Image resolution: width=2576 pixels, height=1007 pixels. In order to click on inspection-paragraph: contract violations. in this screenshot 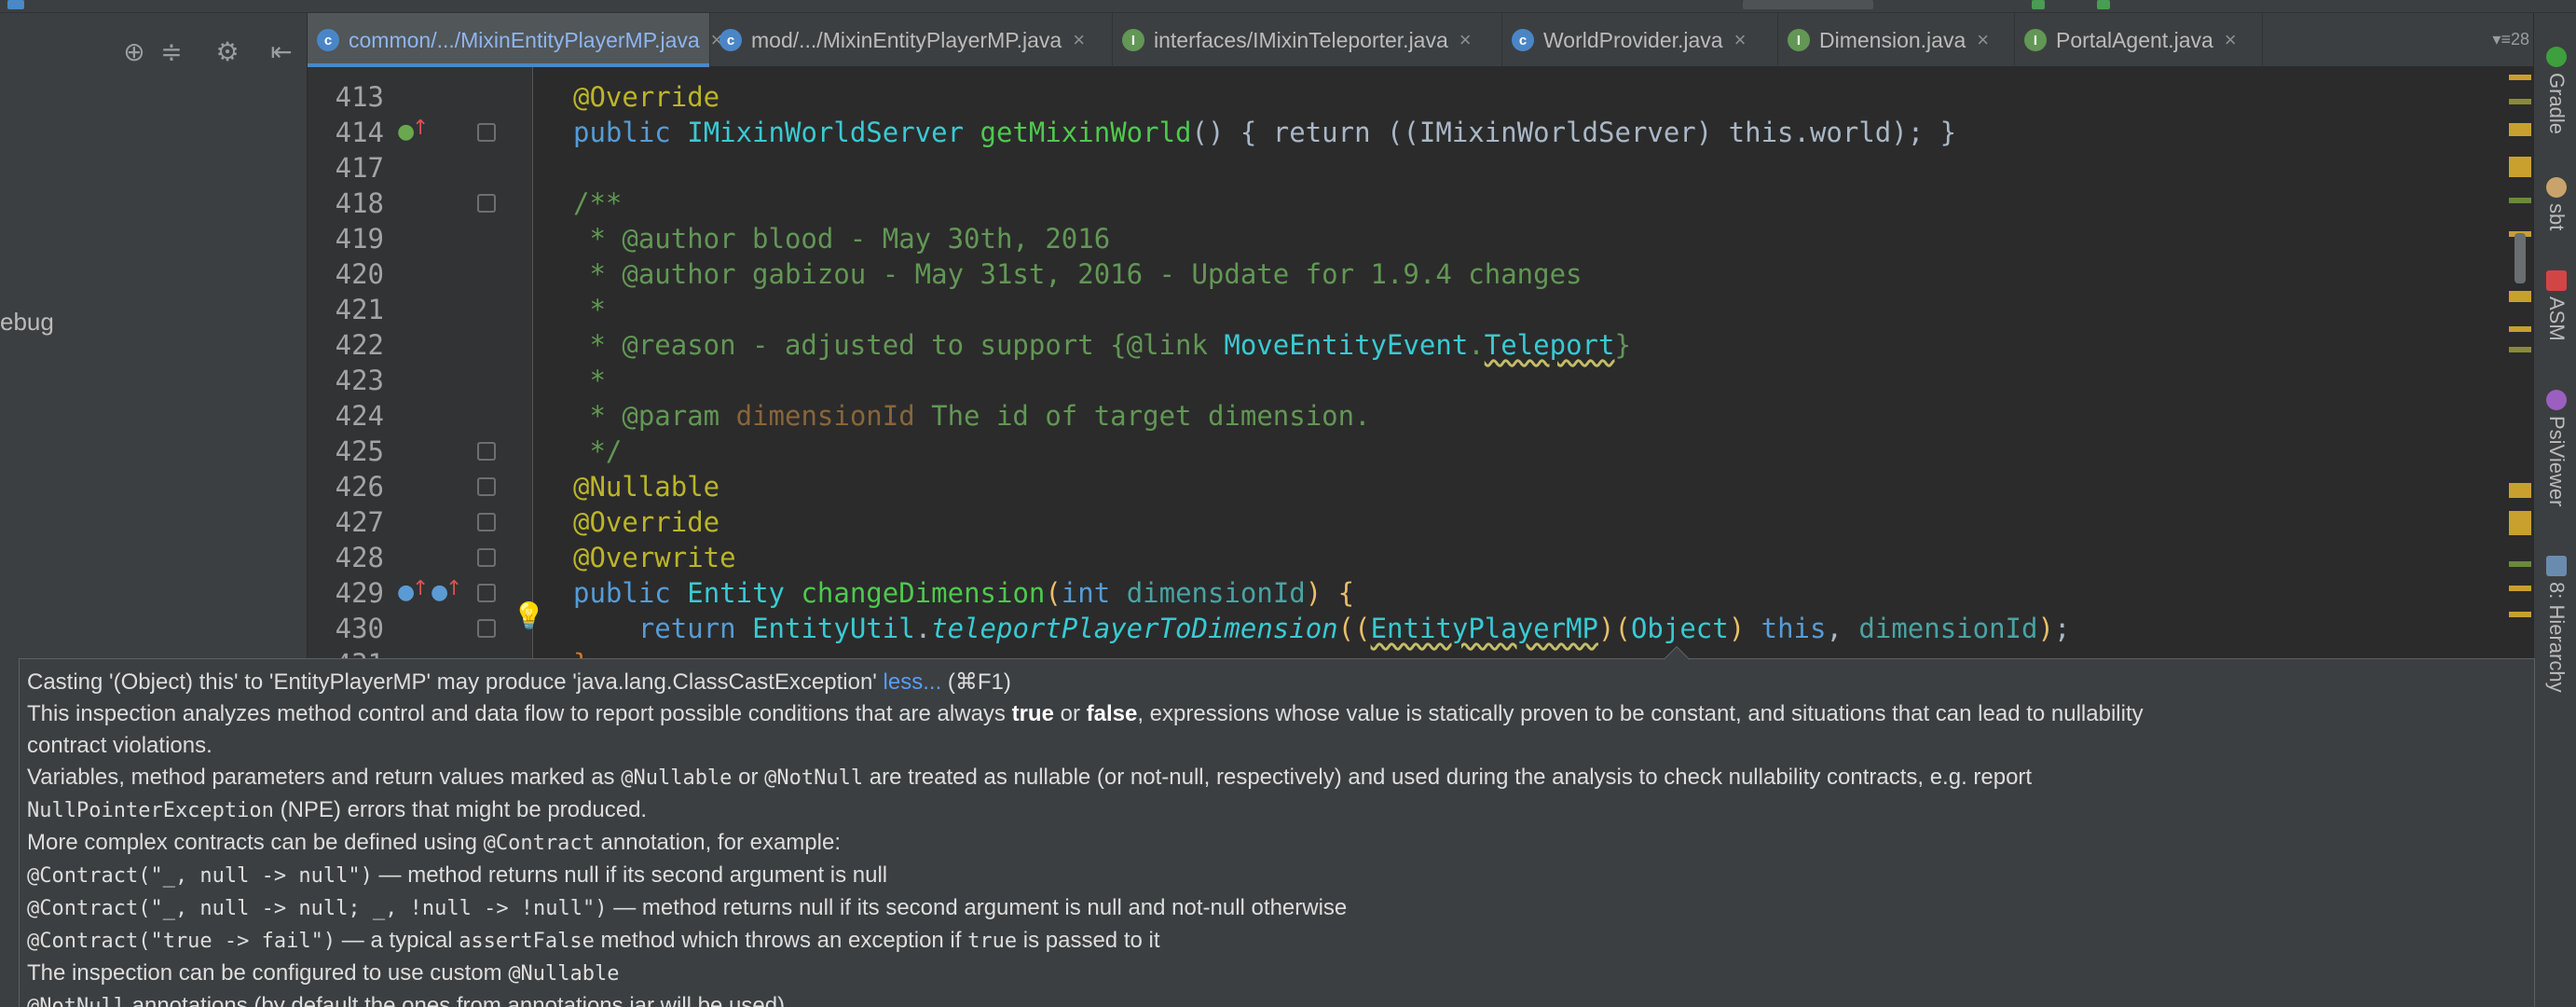, I will do `click(119, 745)`.